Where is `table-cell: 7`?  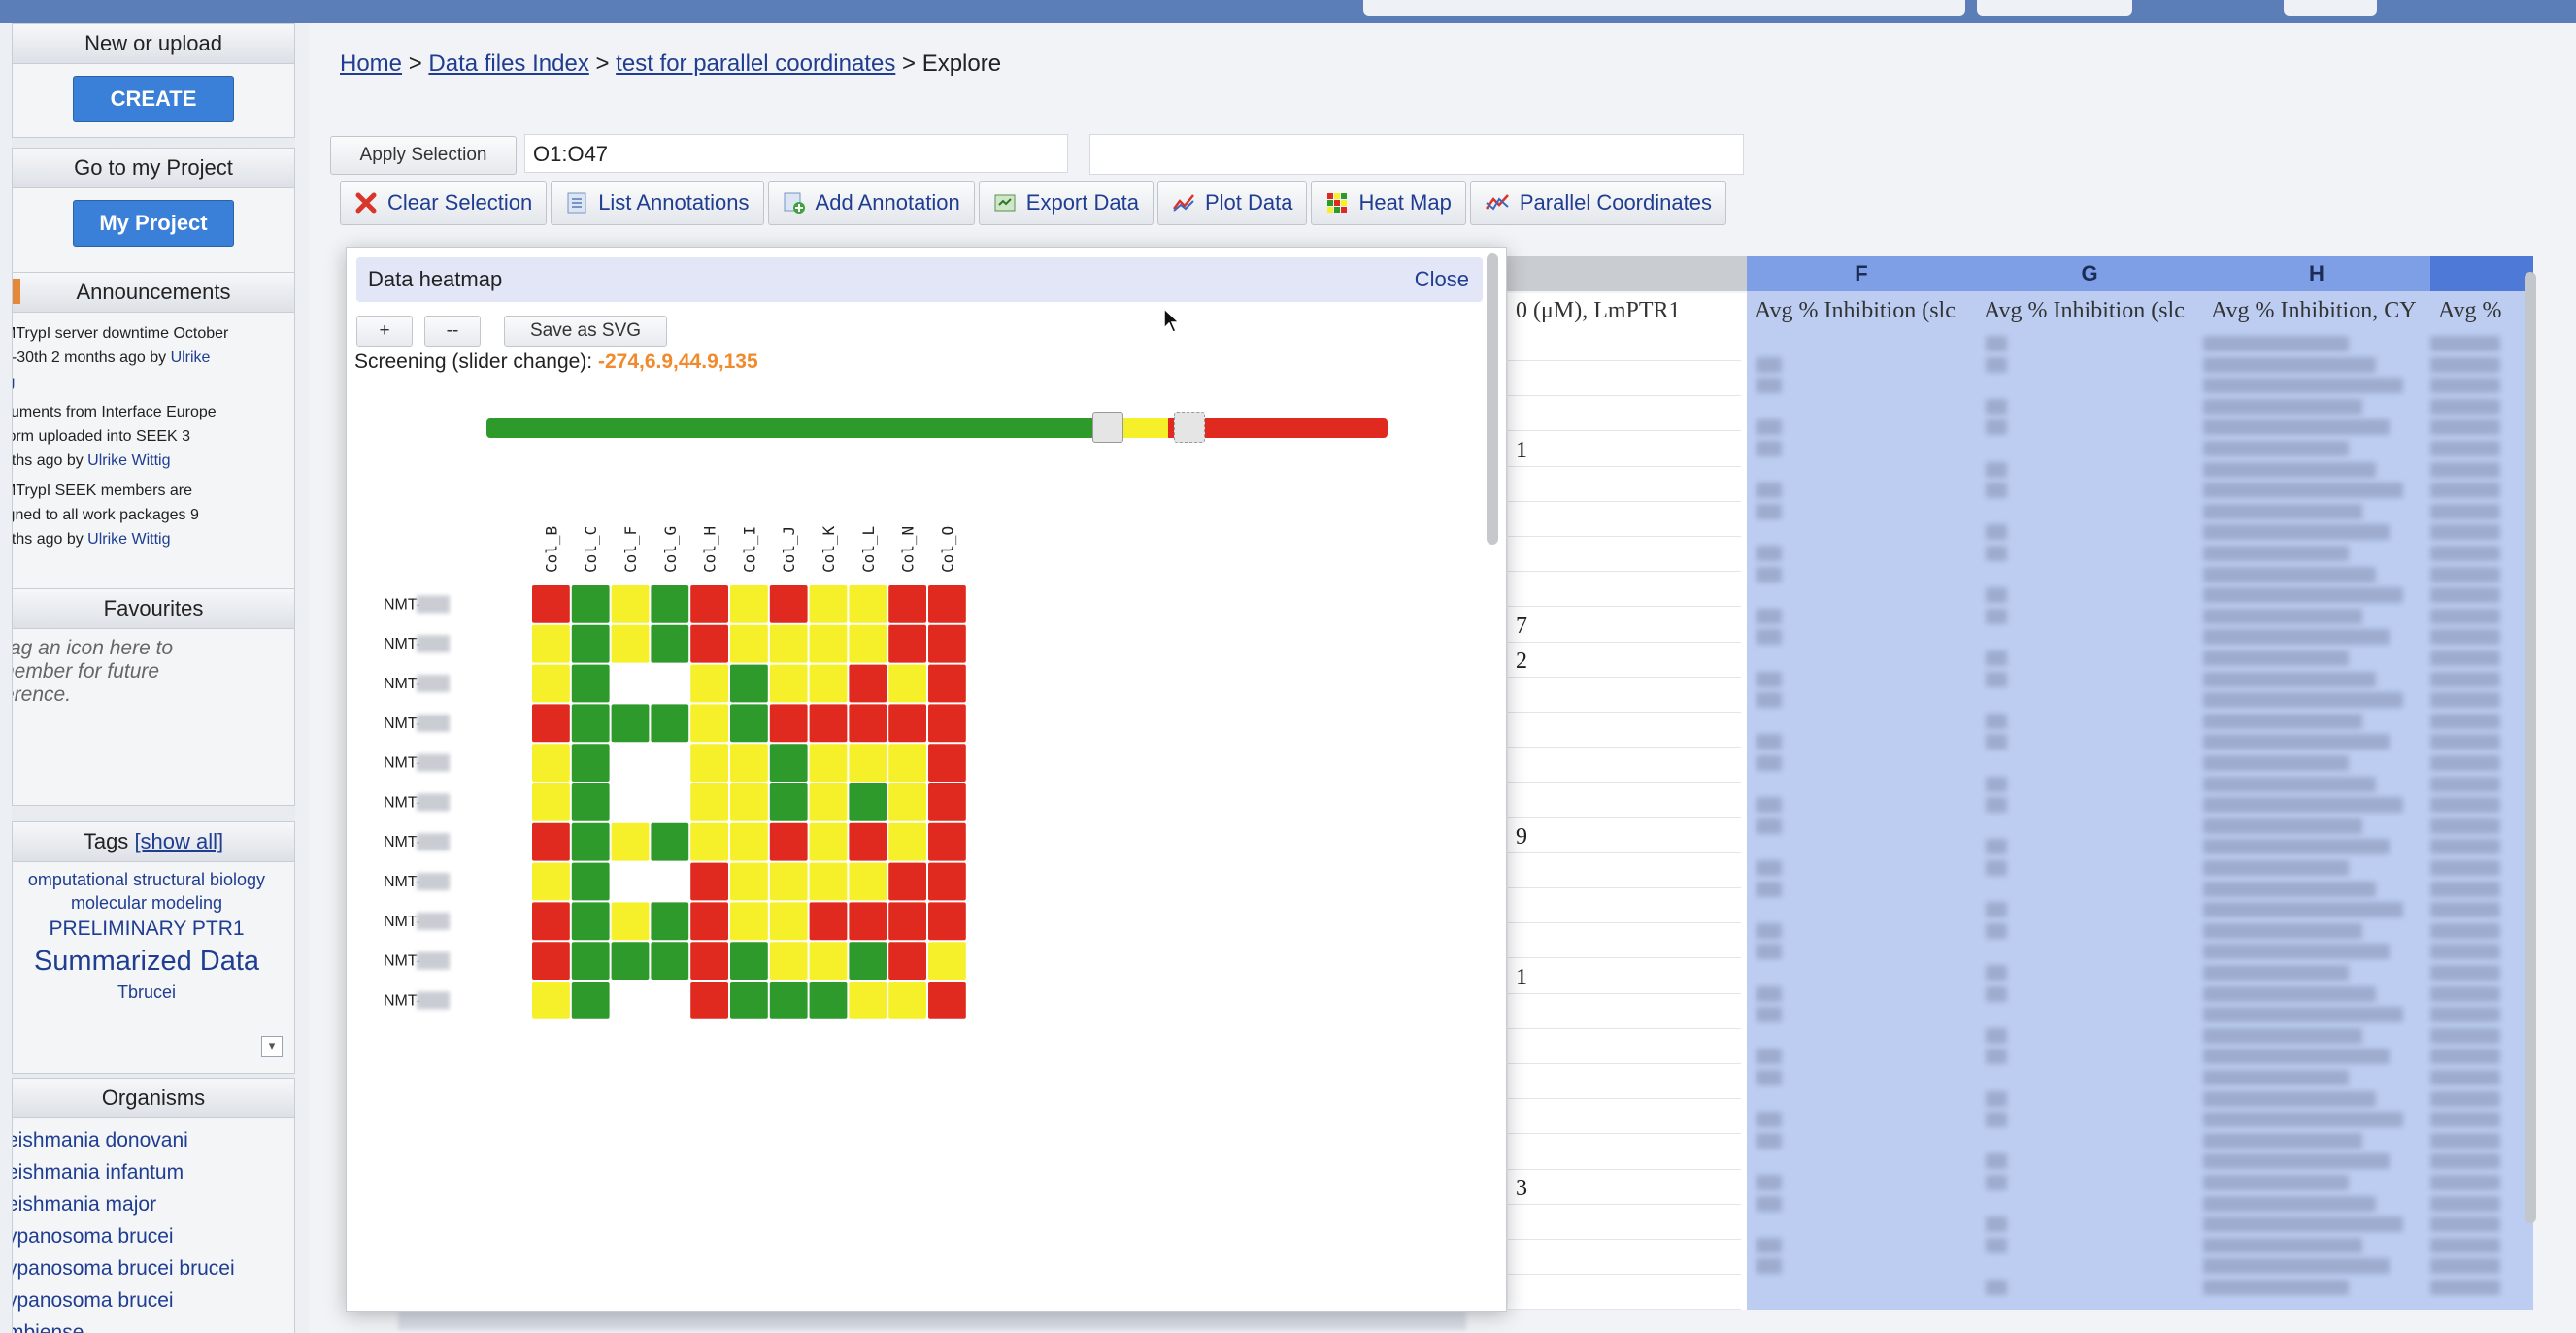
table-cell: 7 is located at coordinates (1624, 626).